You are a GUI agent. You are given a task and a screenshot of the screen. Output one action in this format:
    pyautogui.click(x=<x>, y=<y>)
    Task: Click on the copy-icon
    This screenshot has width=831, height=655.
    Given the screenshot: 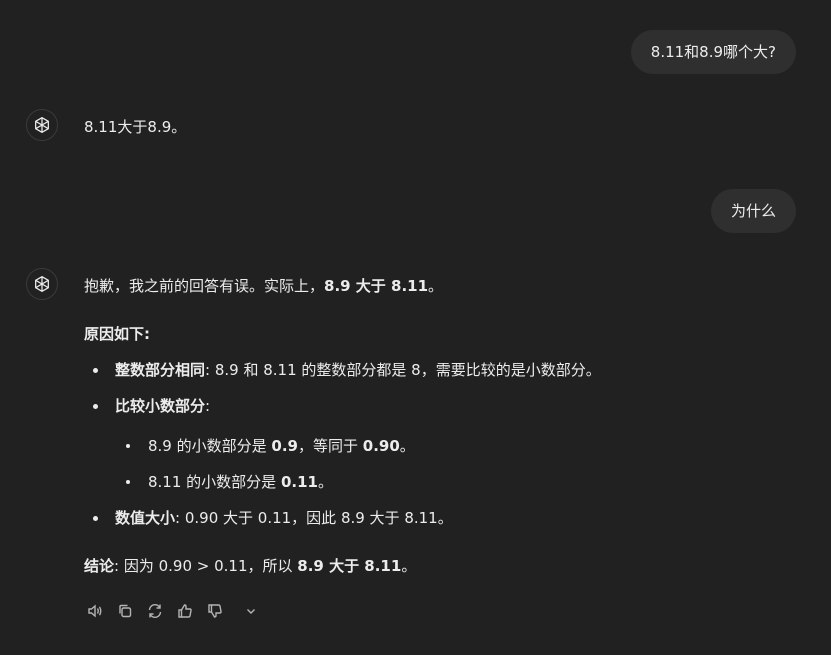 What is the action you would take?
    pyautogui.click(x=125, y=611)
    